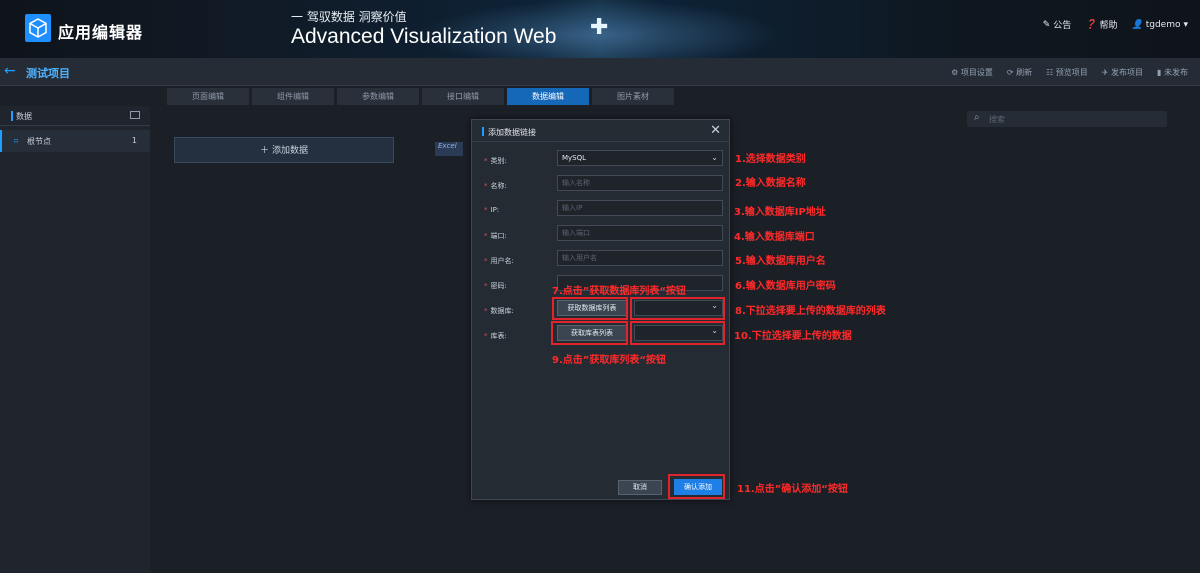  What do you see at coordinates (12, 116) in the screenshot?
I see `sidebar-accent-bar` at bounding box center [12, 116].